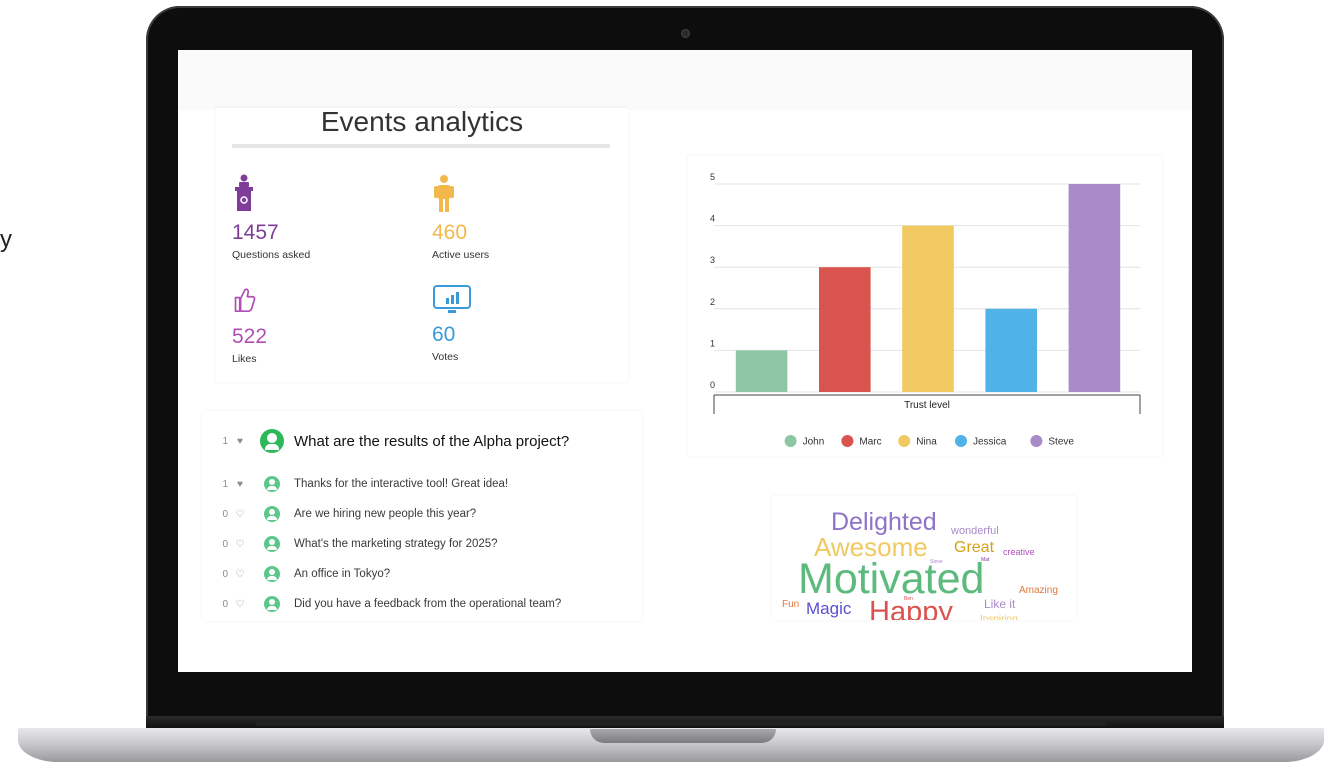  I want to click on stat-votes: 60 Votes, so click(522, 323).